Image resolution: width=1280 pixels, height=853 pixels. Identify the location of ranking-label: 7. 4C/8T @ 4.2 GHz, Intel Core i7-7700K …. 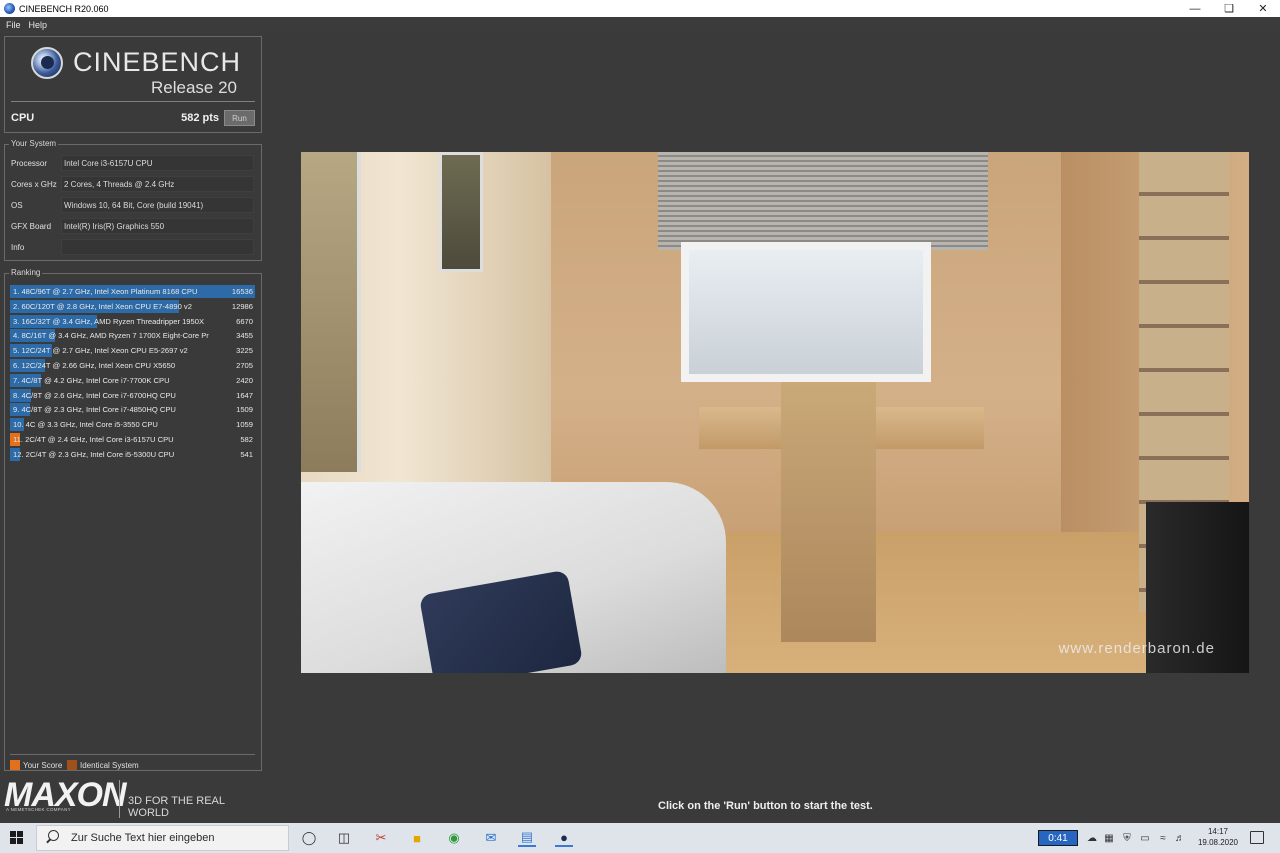
(91, 380).